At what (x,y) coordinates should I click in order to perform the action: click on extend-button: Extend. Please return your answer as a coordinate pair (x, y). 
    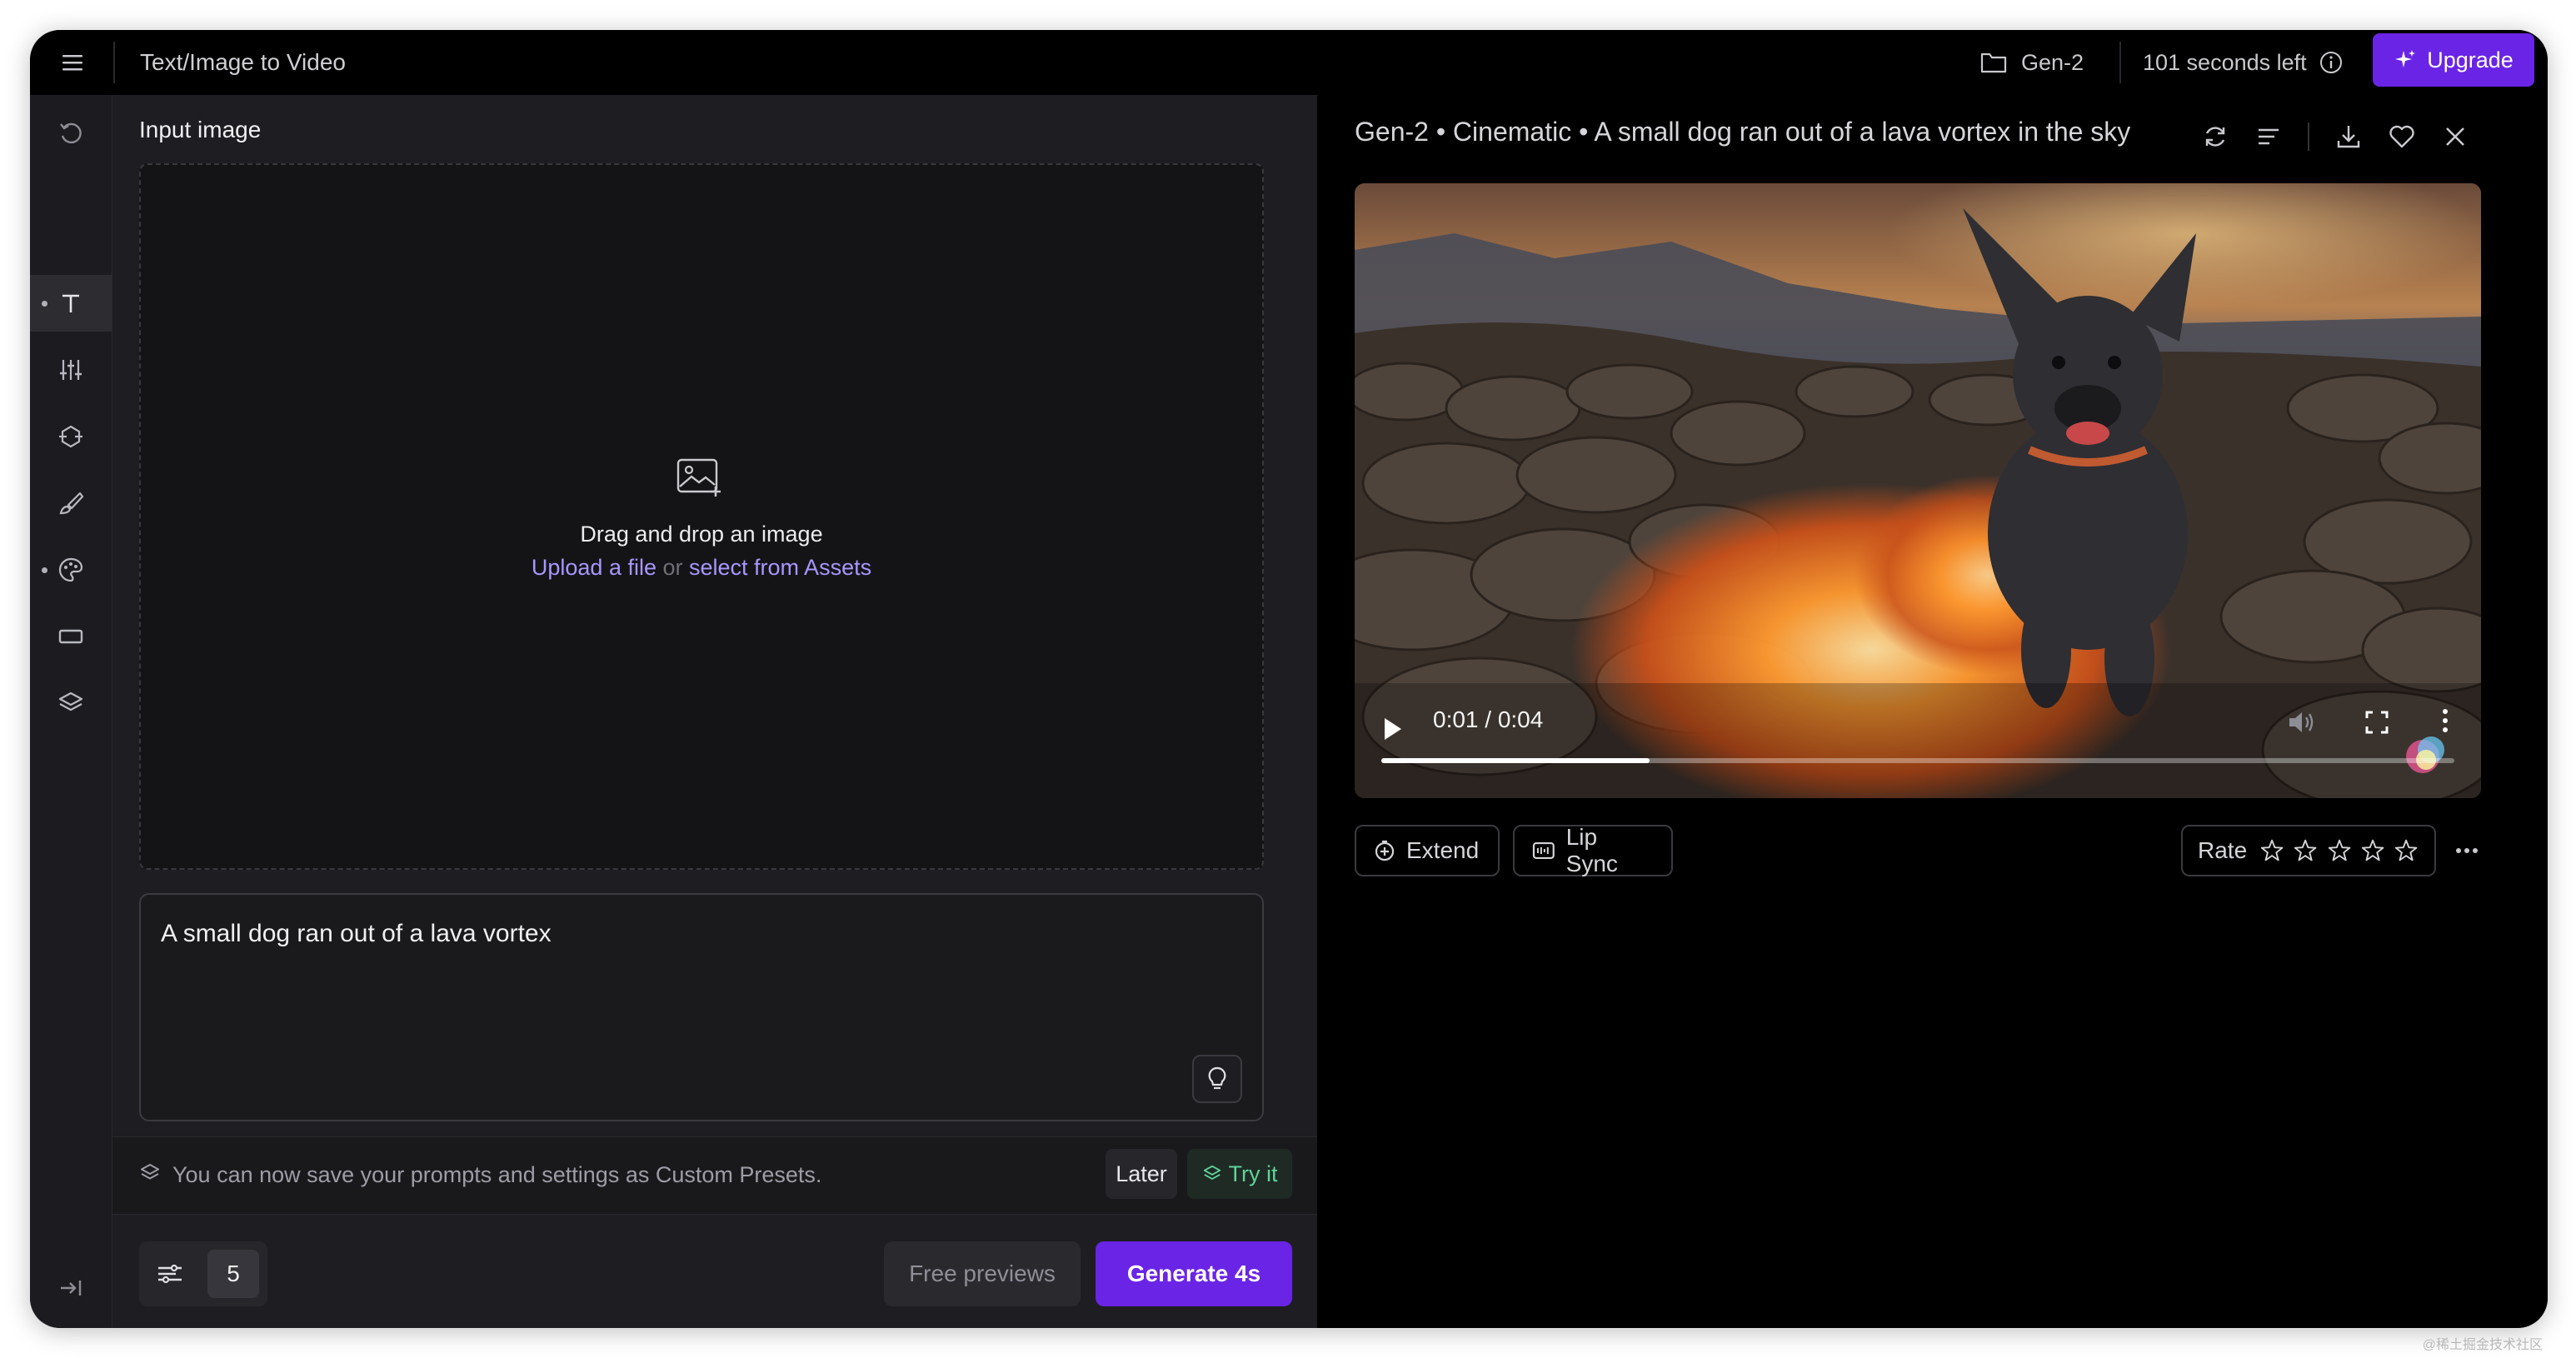
    Looking at the image, I should click on (1427, 850).